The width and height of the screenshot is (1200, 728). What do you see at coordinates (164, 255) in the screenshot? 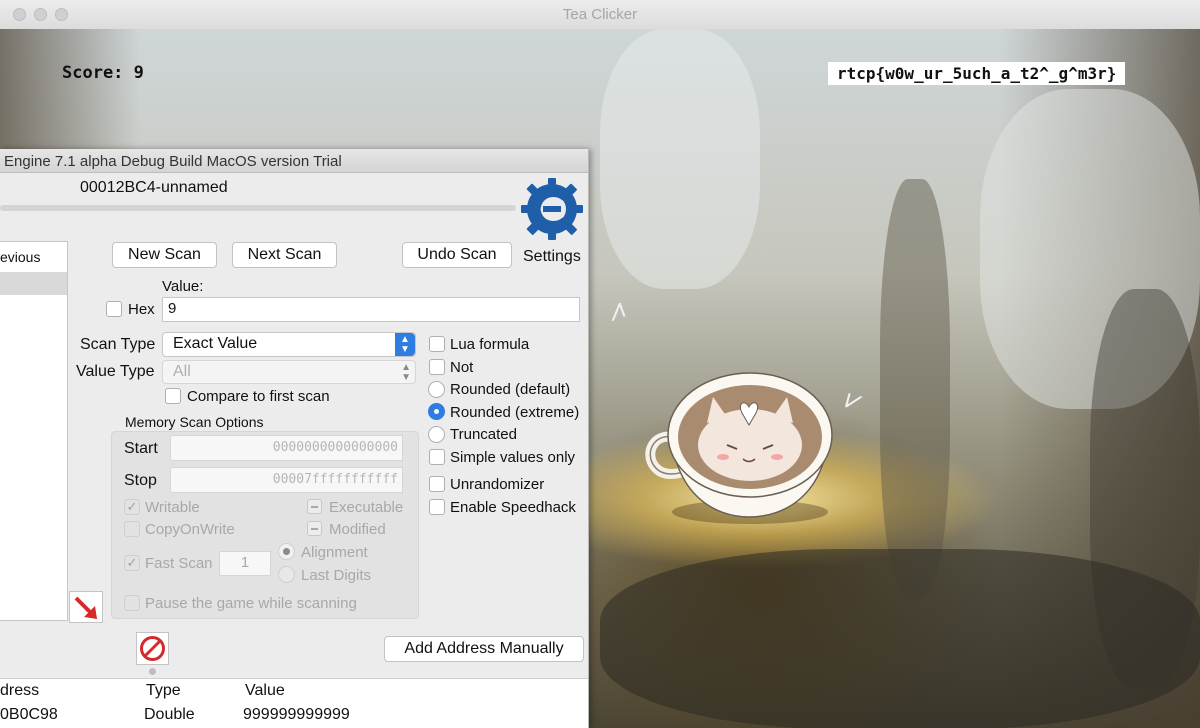
I see `new-scan-button: New Scan` at bounding box center [164, 255].